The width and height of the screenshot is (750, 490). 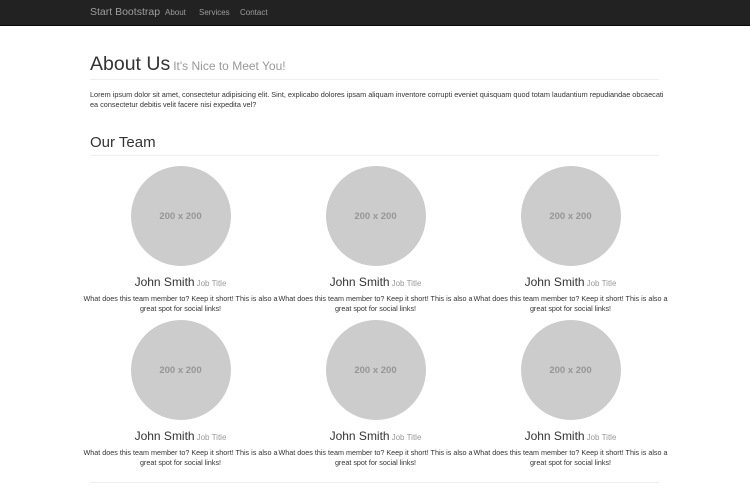 What do you see at coordinates (374, 66) in the screenshot?
I see `page-header: About Us It's Nice to Meet You!` at bounding box center [374, 66].